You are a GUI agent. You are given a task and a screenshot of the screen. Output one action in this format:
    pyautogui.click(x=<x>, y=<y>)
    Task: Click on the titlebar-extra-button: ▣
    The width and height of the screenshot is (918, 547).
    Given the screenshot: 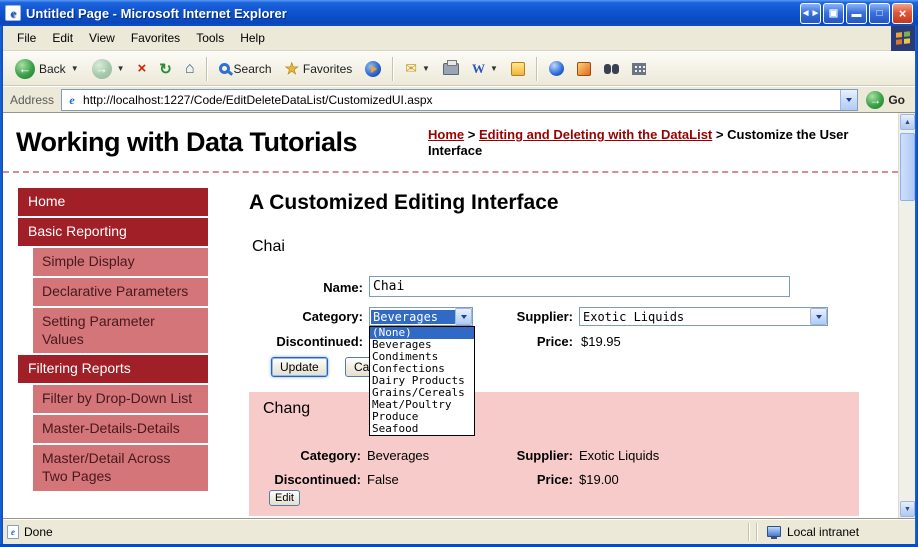 What is the action you would take?
    pyautogui.click(x=833, y=13)
    